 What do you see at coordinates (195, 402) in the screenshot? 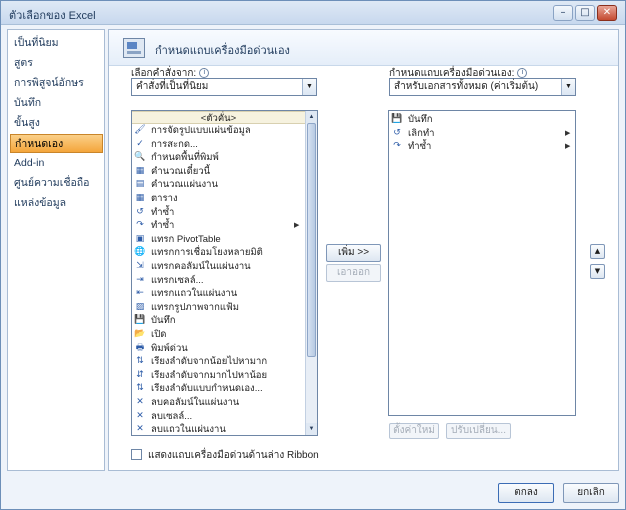
I see `list-item-label: ลบคอลัมน์ในแผ่นงาน` at bounding box center [195, 402].